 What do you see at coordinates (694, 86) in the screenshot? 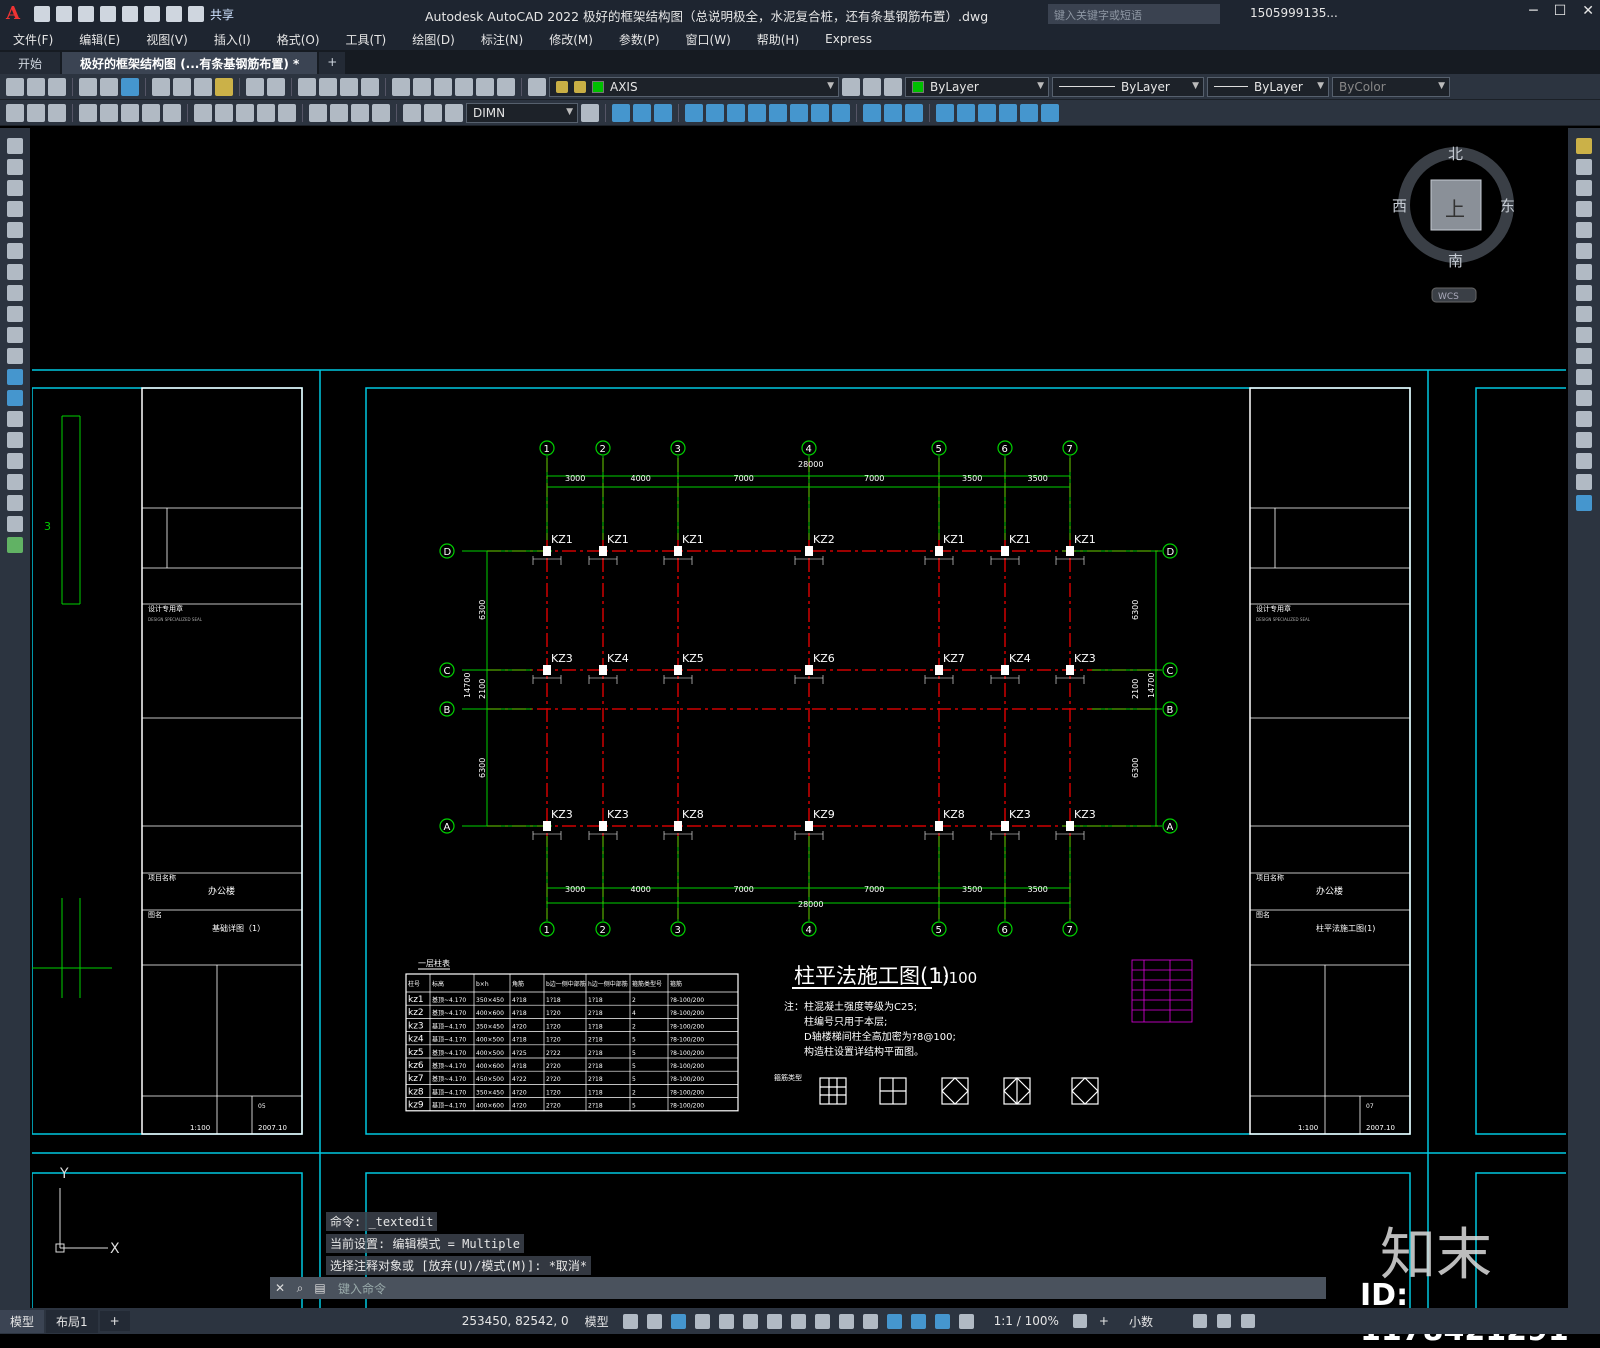
I see `layer-dropdown: AXIS ▼` at bounding box center [694, 86].